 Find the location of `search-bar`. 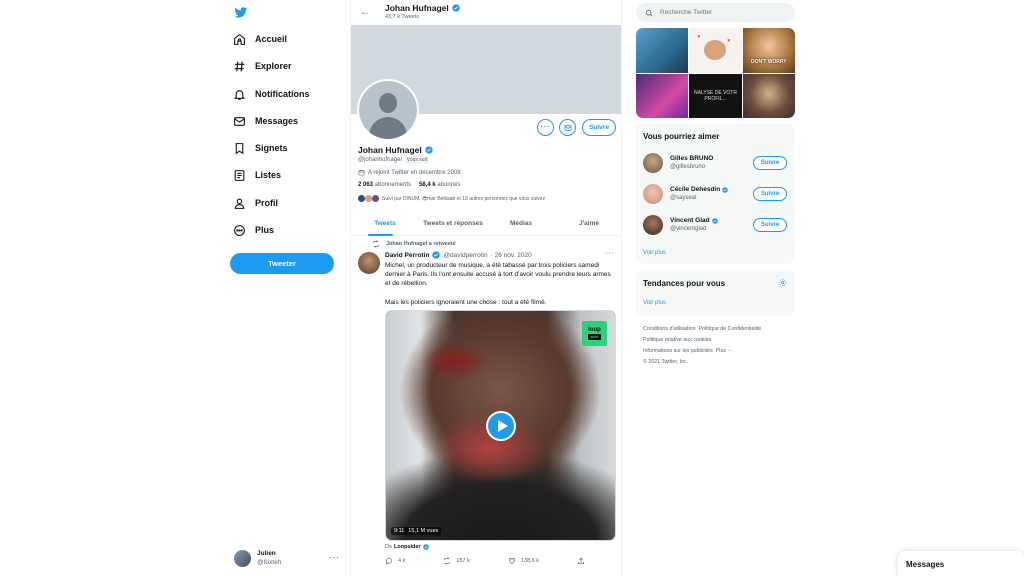

search-bar is located at coordinates (715, 12).